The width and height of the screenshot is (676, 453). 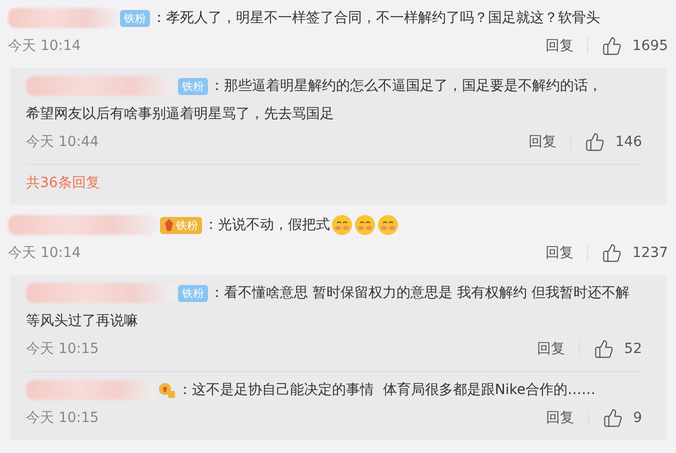 What do you see at coordinates (180, 114) in the screenshot?
I see `comment-text: 希望网友以后有啥事别逼着明星骂了，先去骂国足` at bounding box center [180, 114].